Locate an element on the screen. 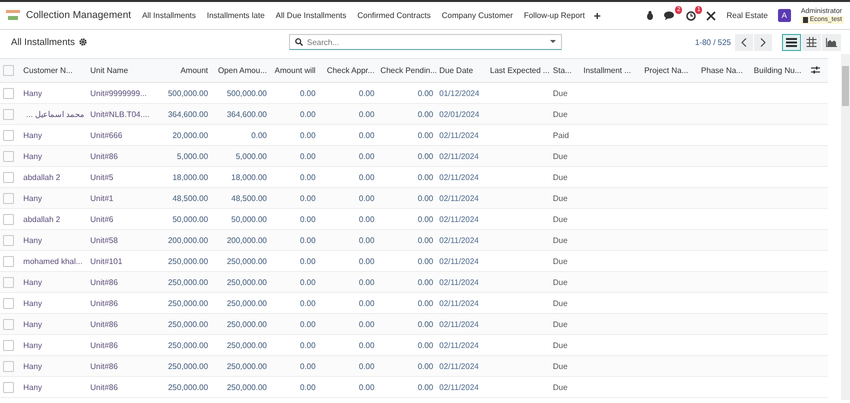 This screenshot has height=403, width=850. list-view-button is located at coordinates (791, 42).